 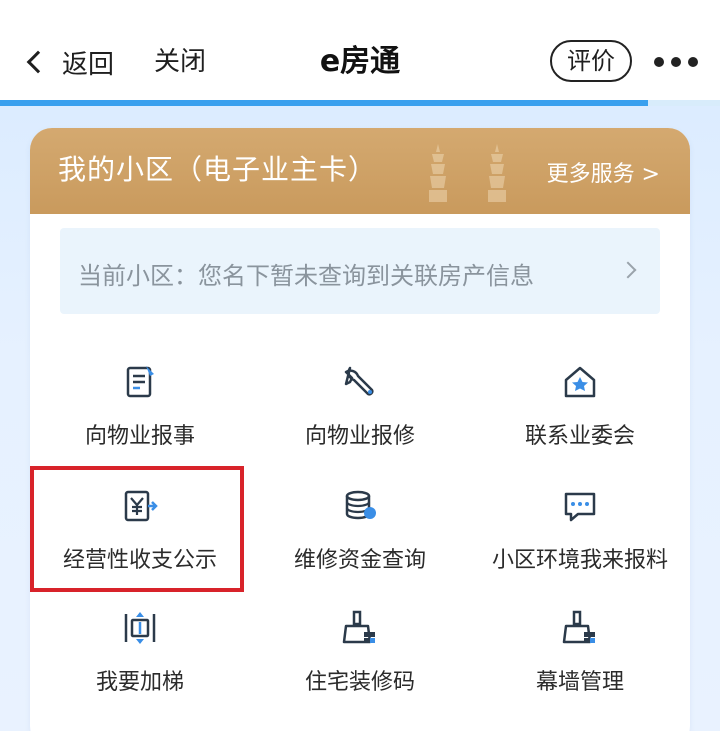 What do you see at coordinates (359, 560) in the screenshot?
I see `service-label: 维修资金查询` at bounding box center [359, 560].